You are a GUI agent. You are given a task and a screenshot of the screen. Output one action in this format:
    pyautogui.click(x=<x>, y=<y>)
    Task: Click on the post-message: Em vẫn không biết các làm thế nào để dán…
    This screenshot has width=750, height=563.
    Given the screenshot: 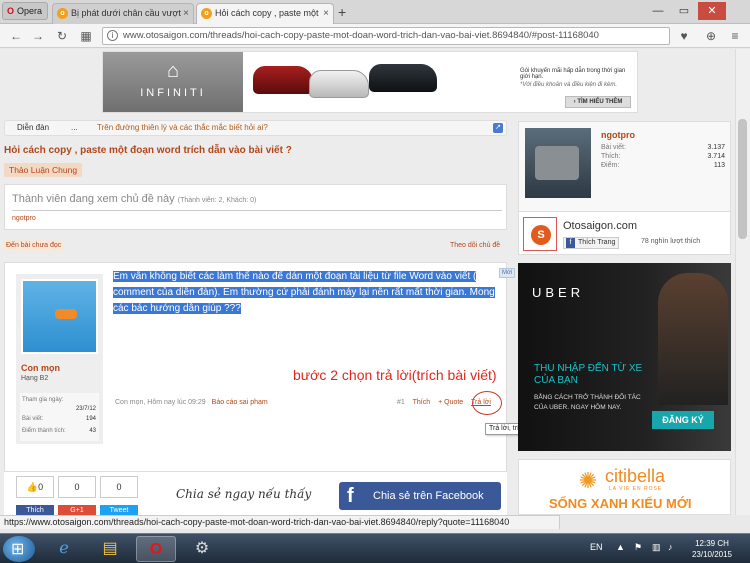 What is the action you would take?
    pyautogui.click(x=304, y=293)
    